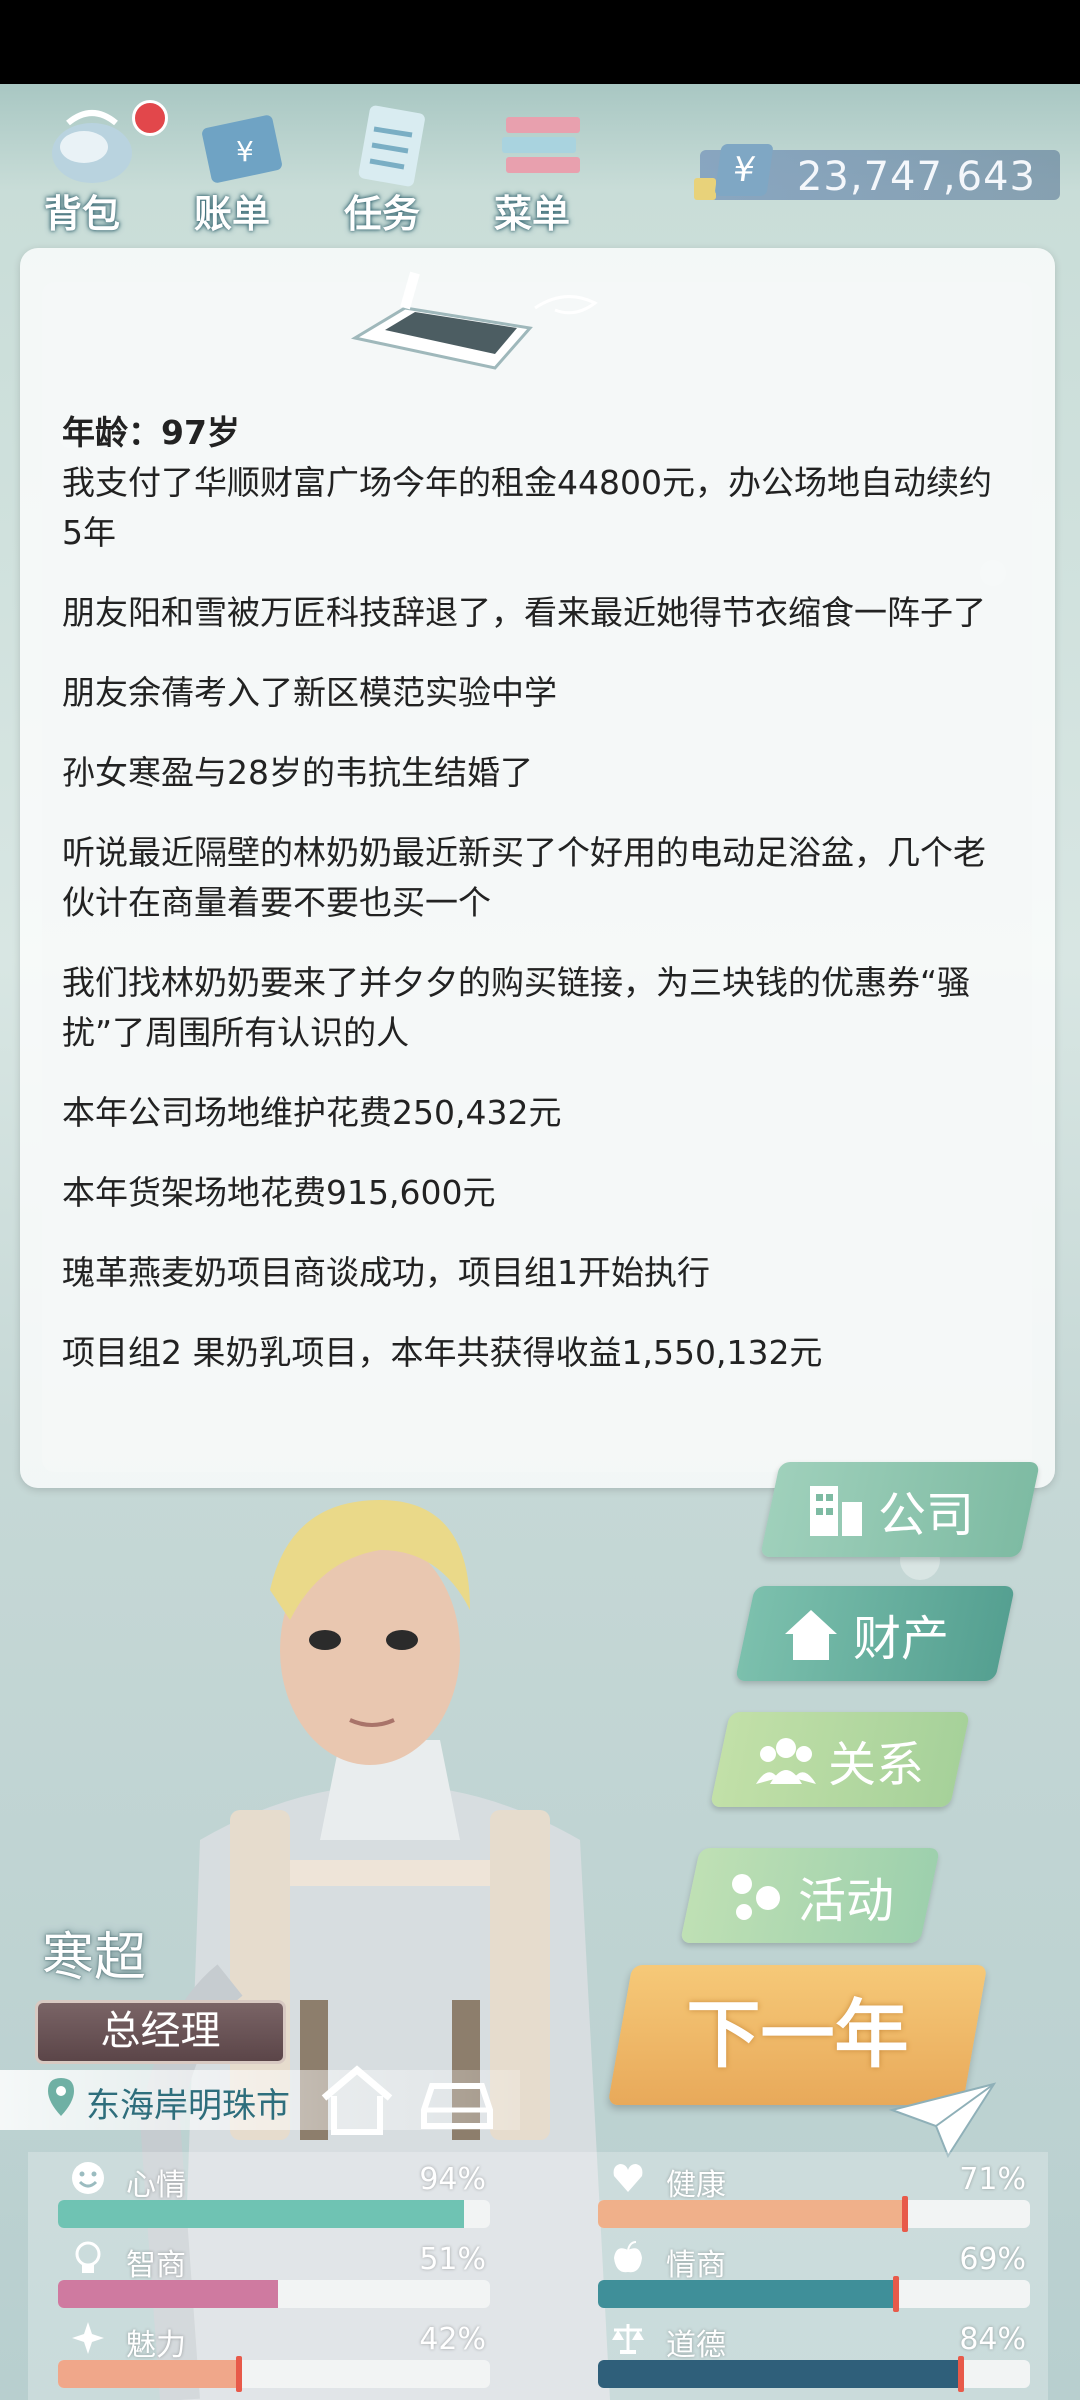  What do you see at coordinates (516, 1007) in the screenshot?
I see `log-entry: 我们找林奶奶要来了并夕夕的购买链接，为三块钱的优惠券“骚扰”了周围所有认识的人` at bounding box center [516, 1007].